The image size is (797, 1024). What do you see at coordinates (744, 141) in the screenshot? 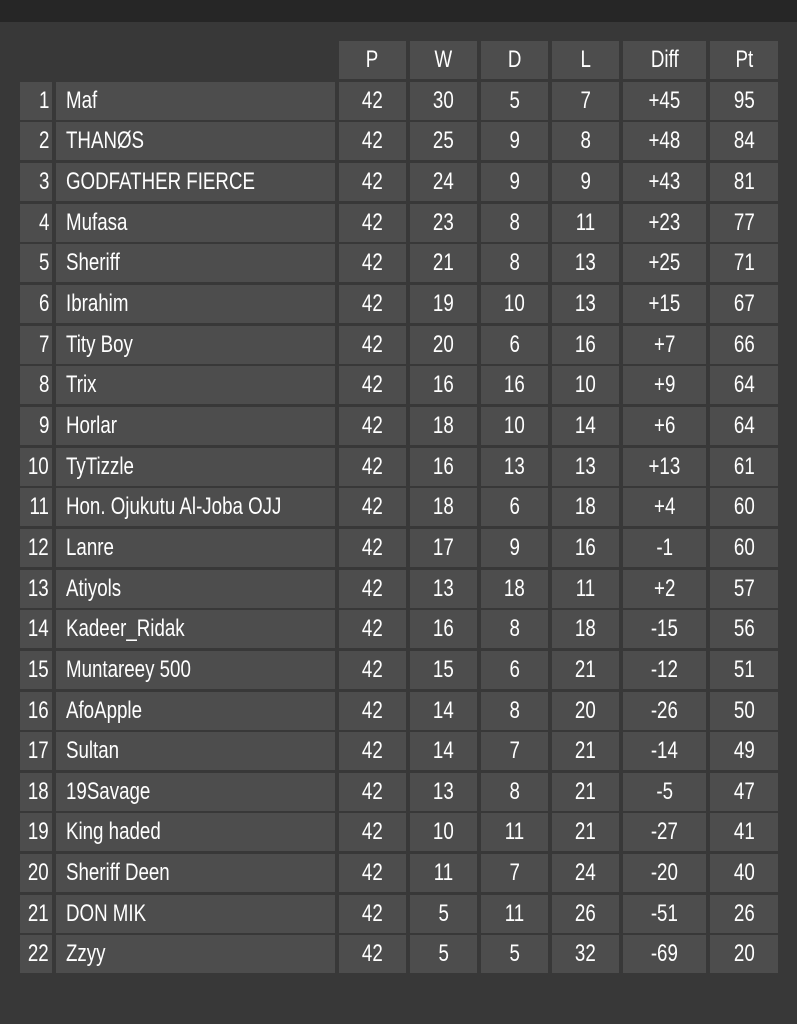
I see `points-cell: 84` at bounding box center [744, 141].